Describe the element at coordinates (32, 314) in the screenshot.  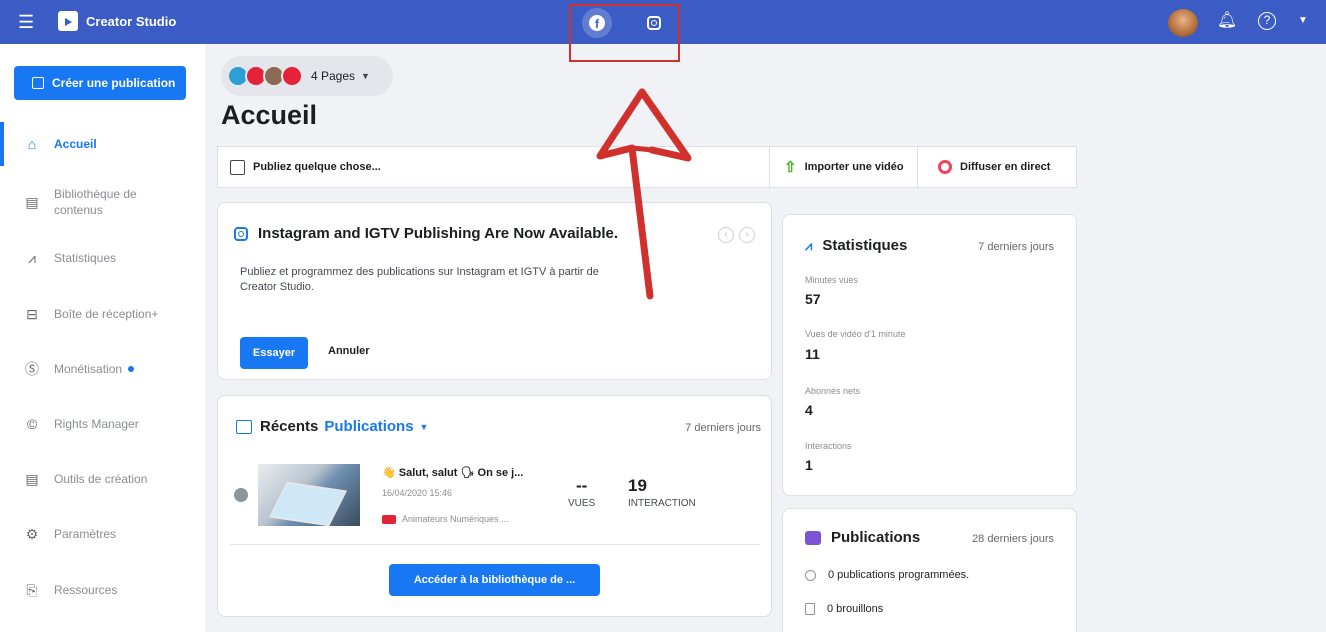
I see `inbox-icon: ⊟` at that location.